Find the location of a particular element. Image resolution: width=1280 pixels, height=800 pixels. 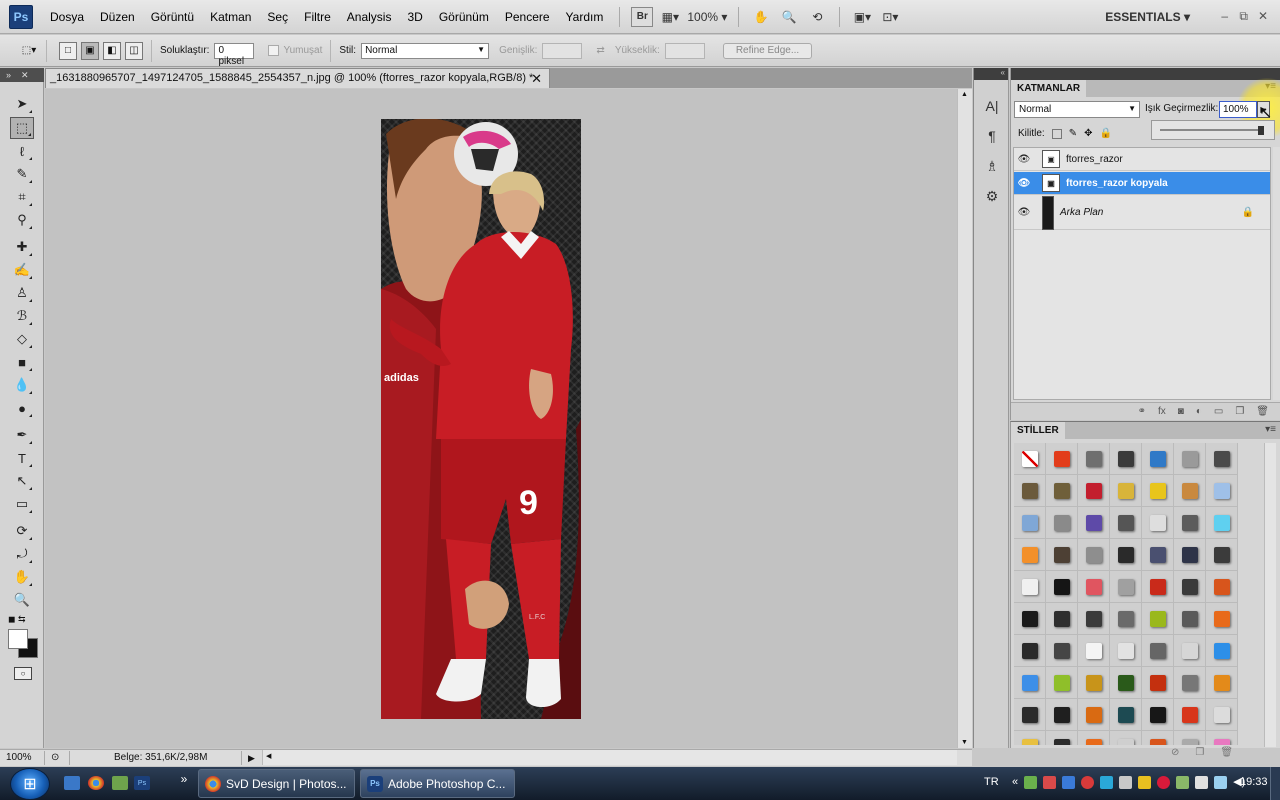

opacity-slider-track is located at coordinates (1210, 130).